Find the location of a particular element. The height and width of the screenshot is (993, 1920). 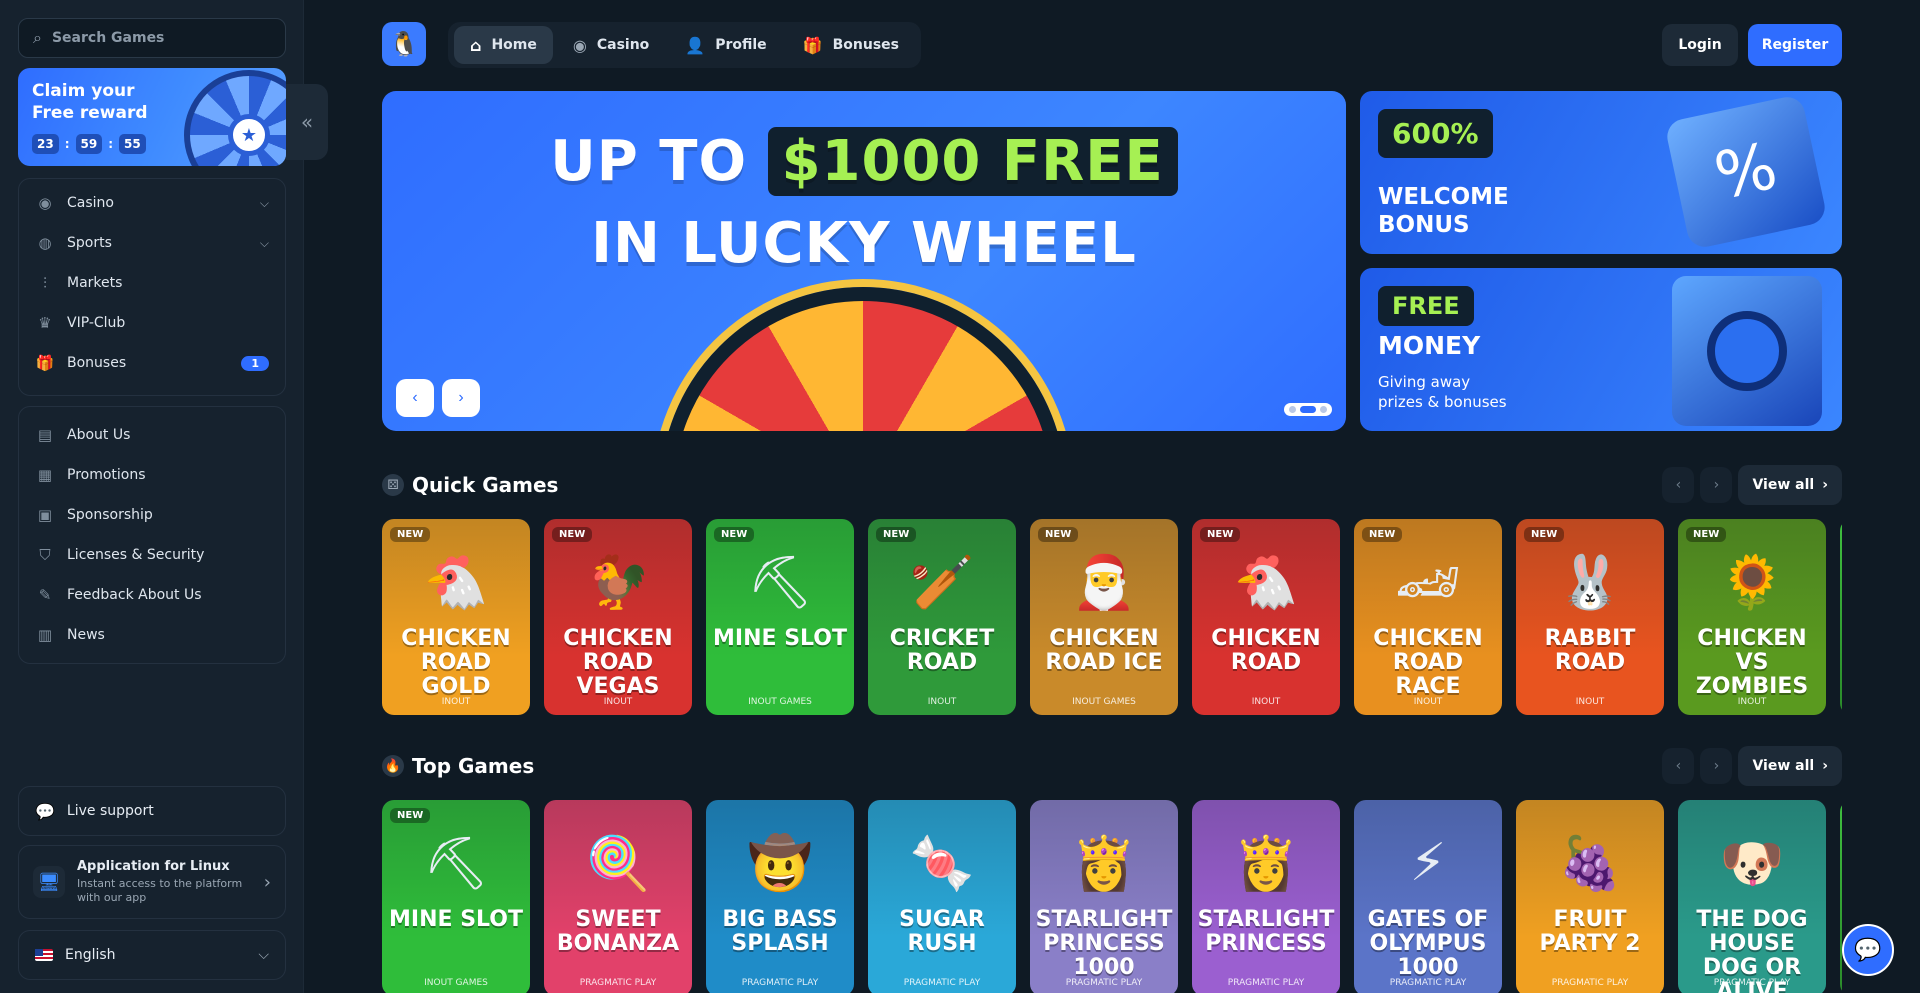

casino-chip-icon: ◉ is located at coordinates (45, 203).